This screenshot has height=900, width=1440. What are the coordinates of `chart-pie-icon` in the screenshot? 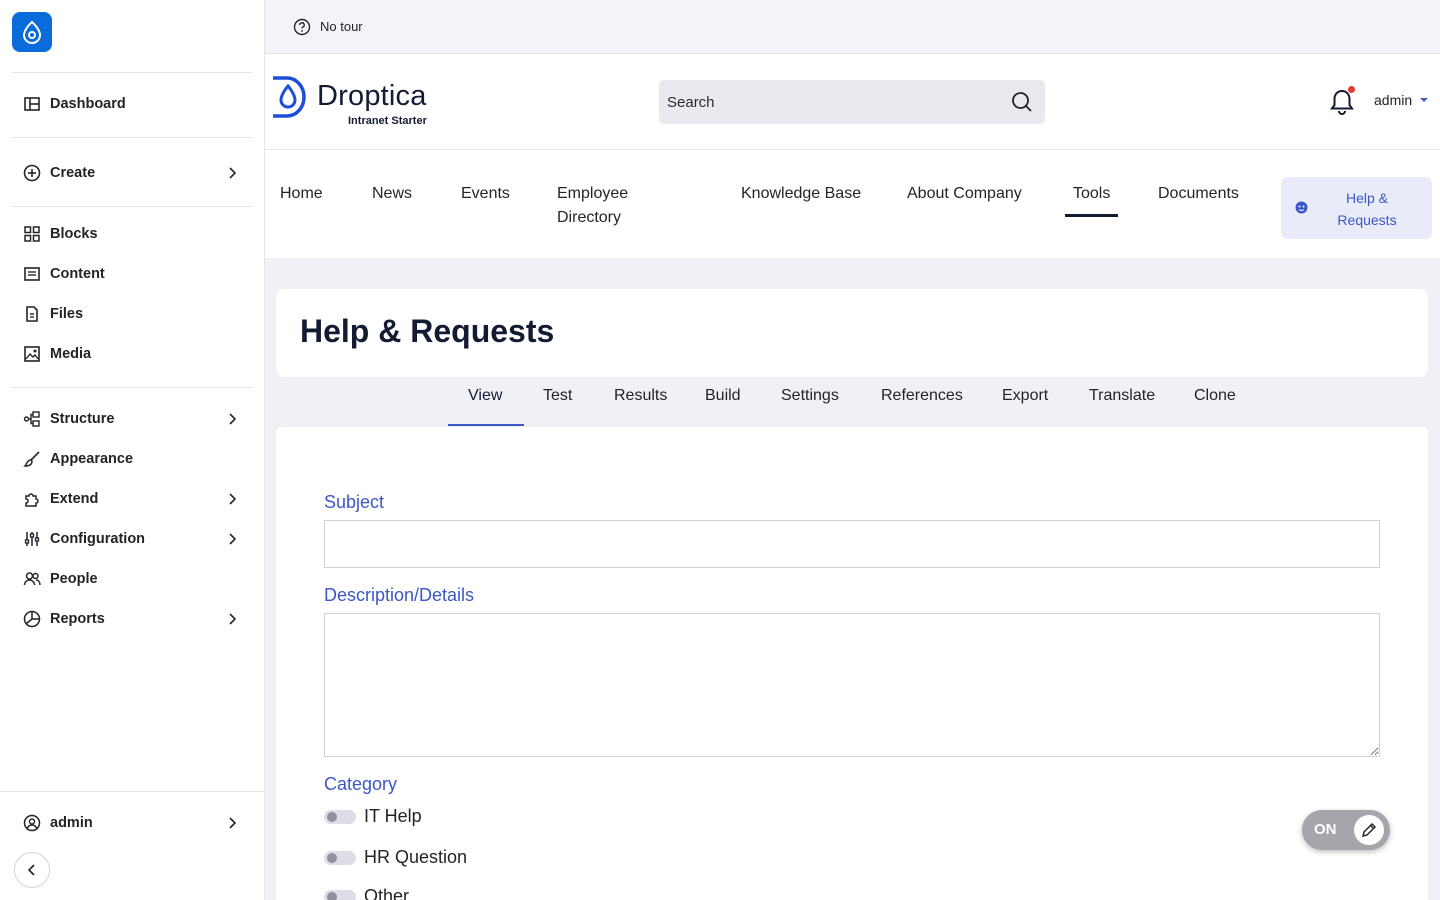 It's located at (32, 619).